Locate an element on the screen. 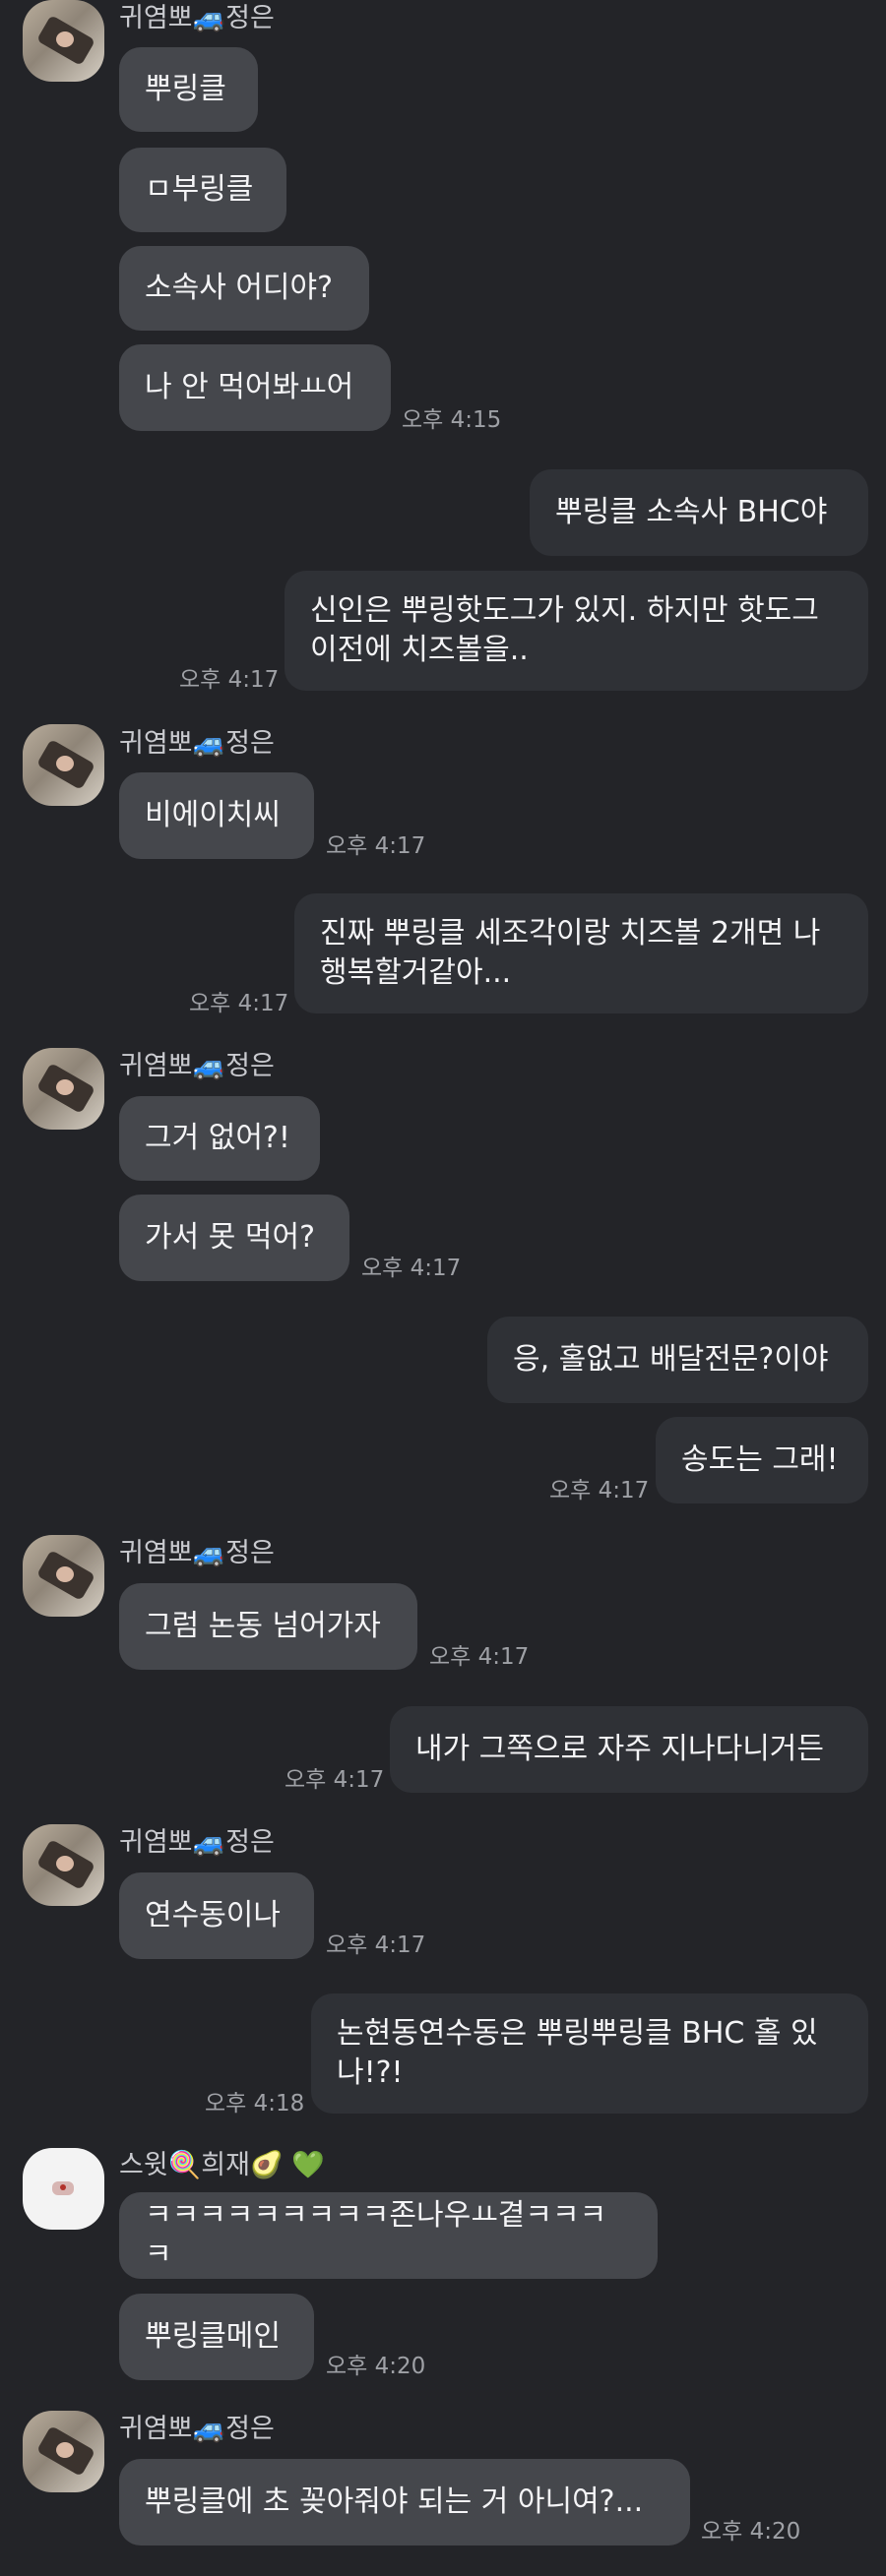 The width and height of the screenshot is (886, 2576). message-bubble: 논현동연수동은 뿌링뿌링클 BHC 홀 있 나!?! is located at coordinates (589, 2053).